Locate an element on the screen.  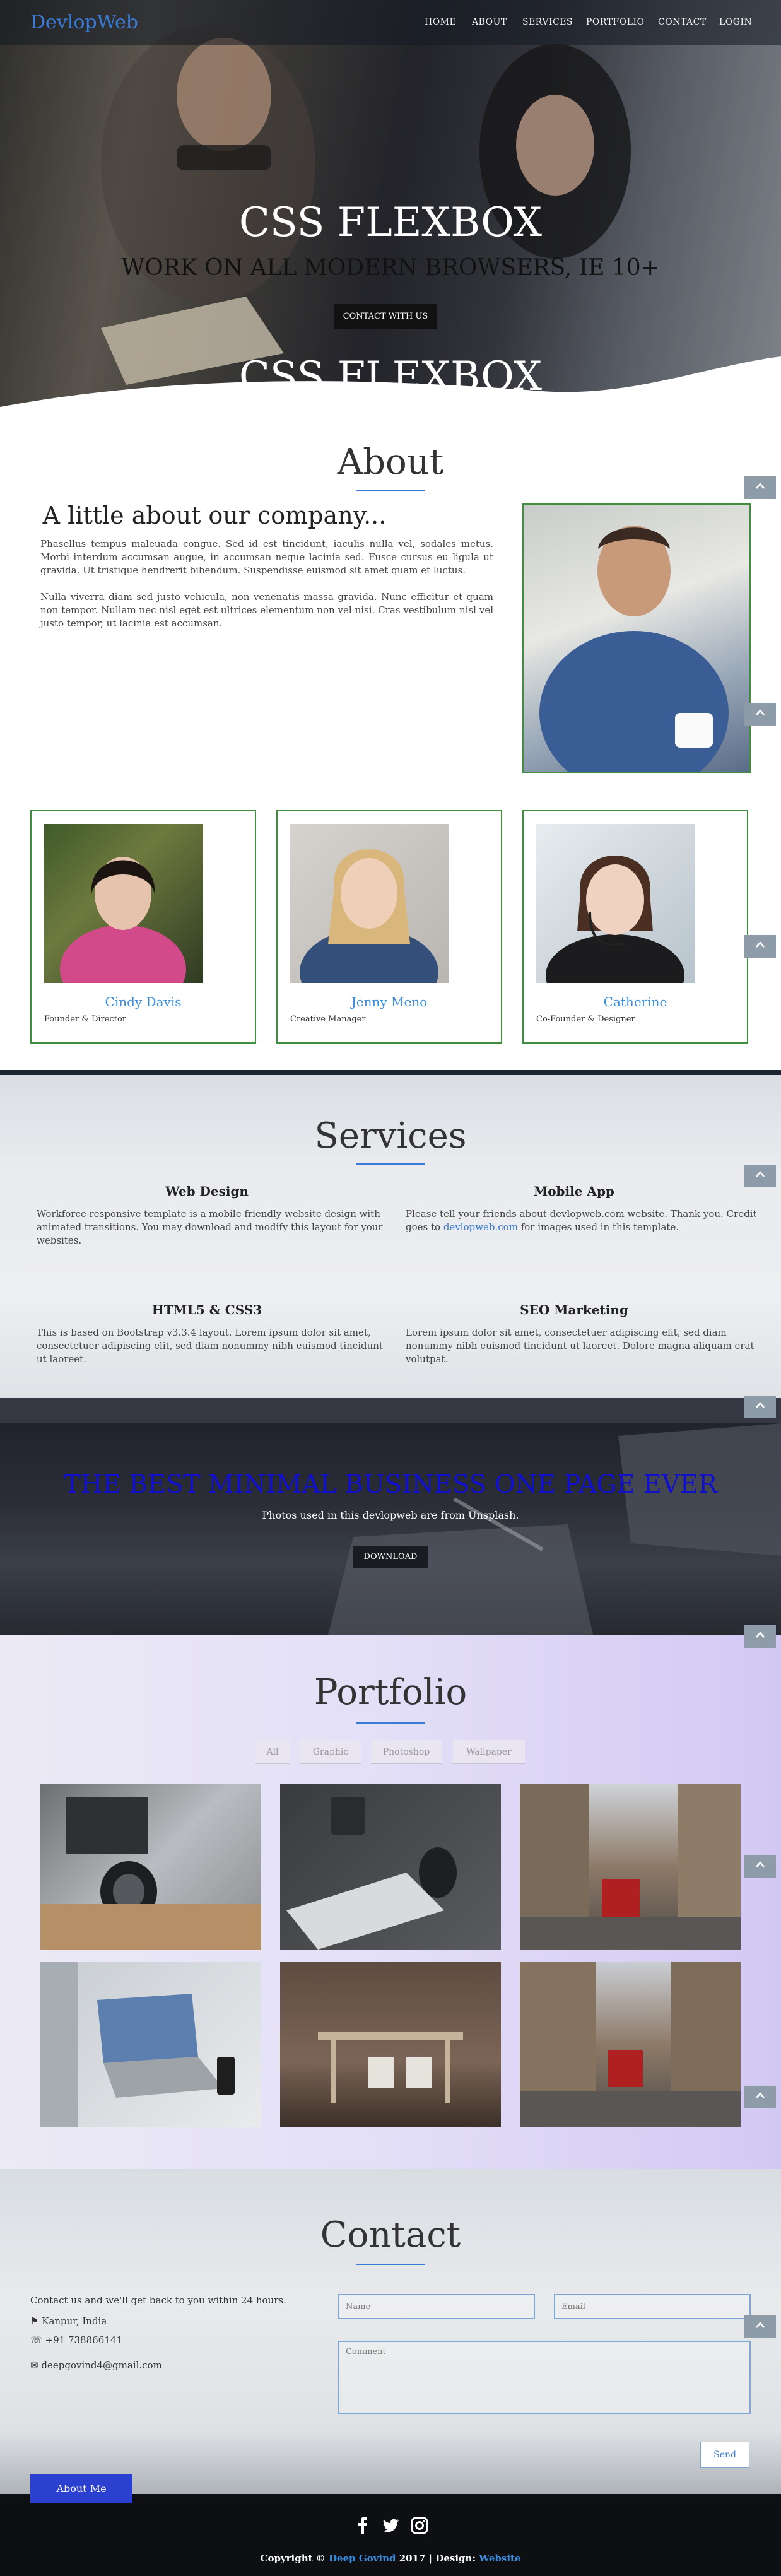
about-title: About is located at coordinates (390, 463).